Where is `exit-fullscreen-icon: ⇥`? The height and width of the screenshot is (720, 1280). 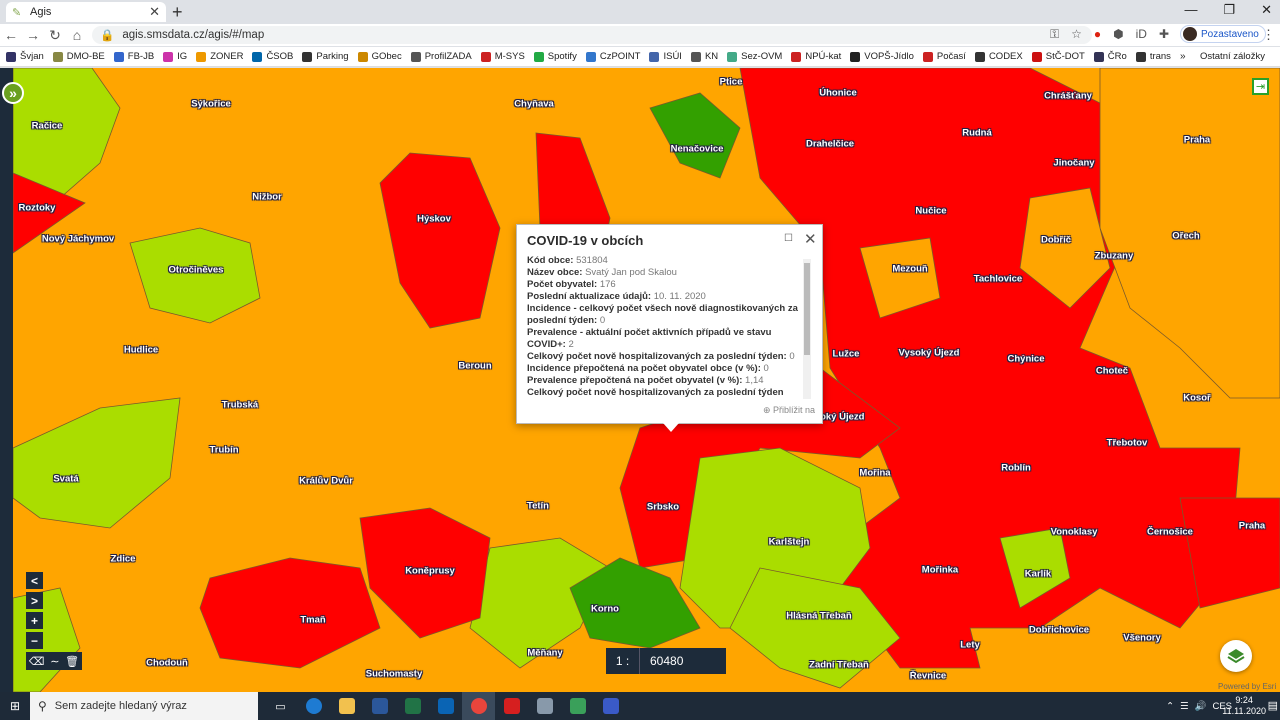
exit-fullscreen-icon: ⇥ is located at coordinates (1260, 86).